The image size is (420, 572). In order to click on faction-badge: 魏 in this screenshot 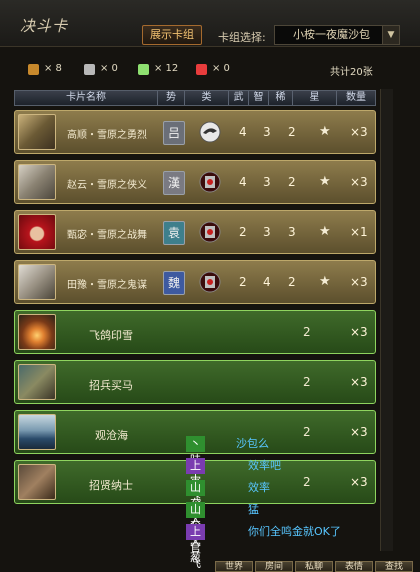, I will do `click(174, 283)`.